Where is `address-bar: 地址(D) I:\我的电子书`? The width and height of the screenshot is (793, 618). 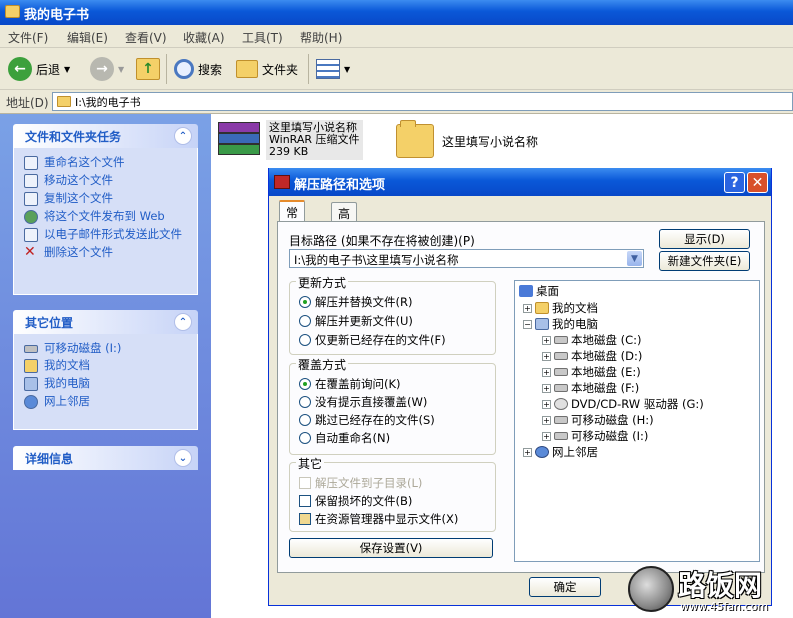 address-bar: 地址(D) I:\我的电子书 is located at coordinates (396, 102).